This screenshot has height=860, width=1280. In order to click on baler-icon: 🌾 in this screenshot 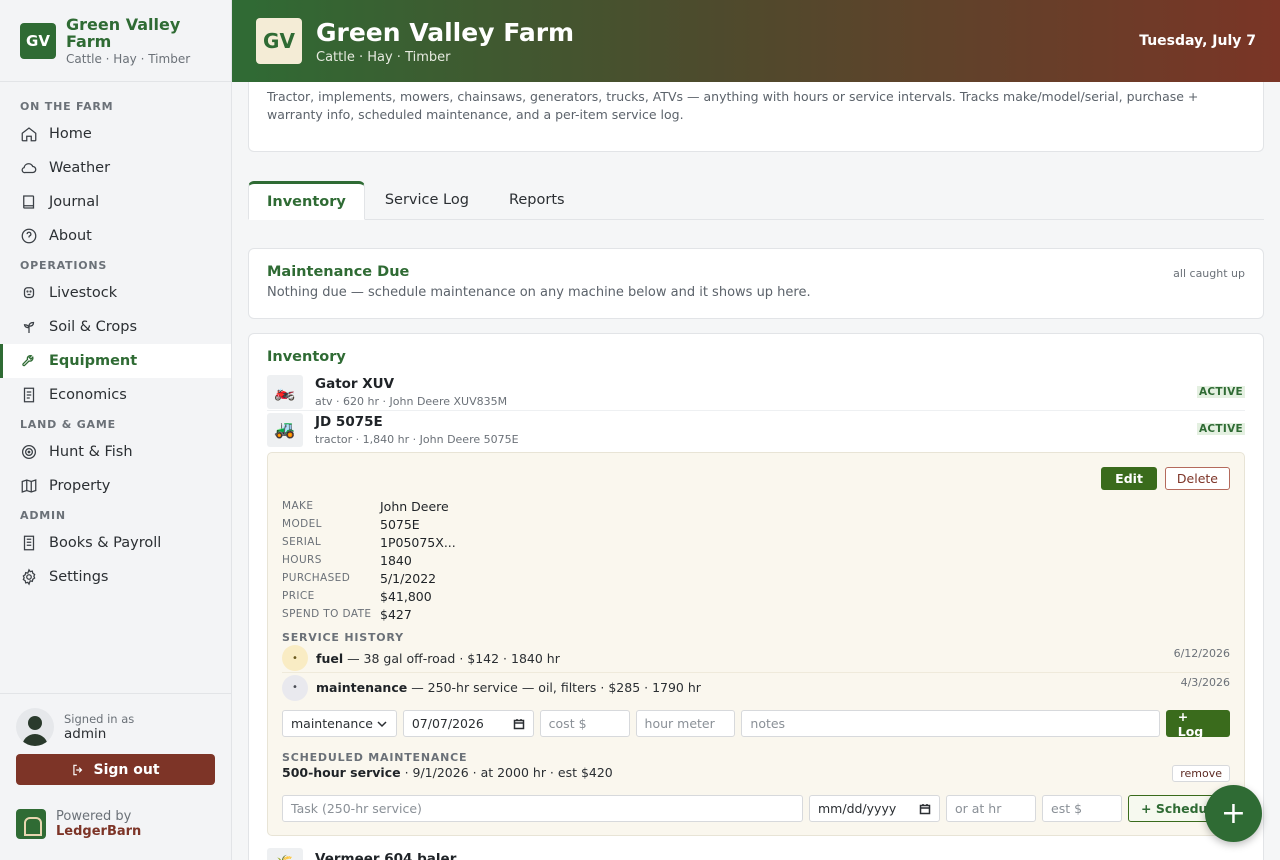, I will do `click(285, 854)`.